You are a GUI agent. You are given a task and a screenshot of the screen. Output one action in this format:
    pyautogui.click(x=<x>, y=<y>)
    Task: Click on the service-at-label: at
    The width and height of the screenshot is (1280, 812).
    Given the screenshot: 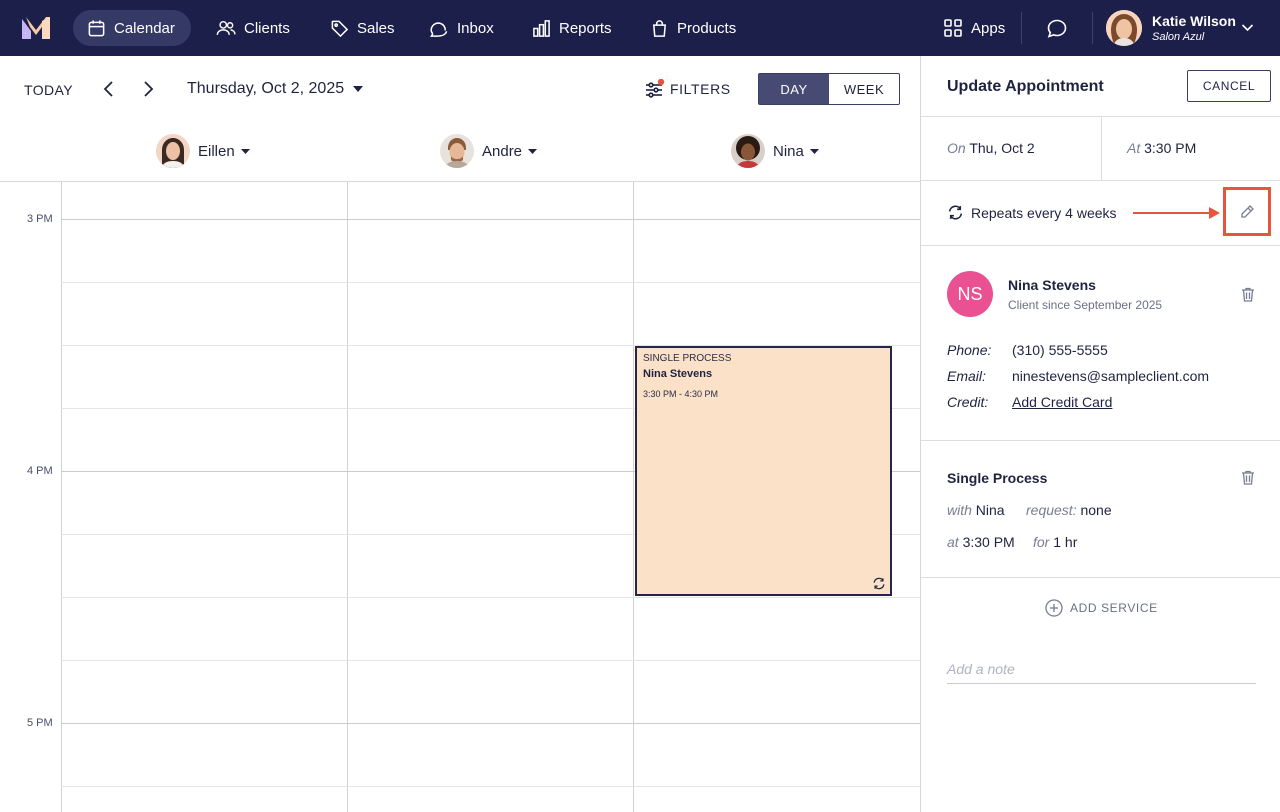 What is the action you would take?
    pyautogui.click(x=953, y=542)
    